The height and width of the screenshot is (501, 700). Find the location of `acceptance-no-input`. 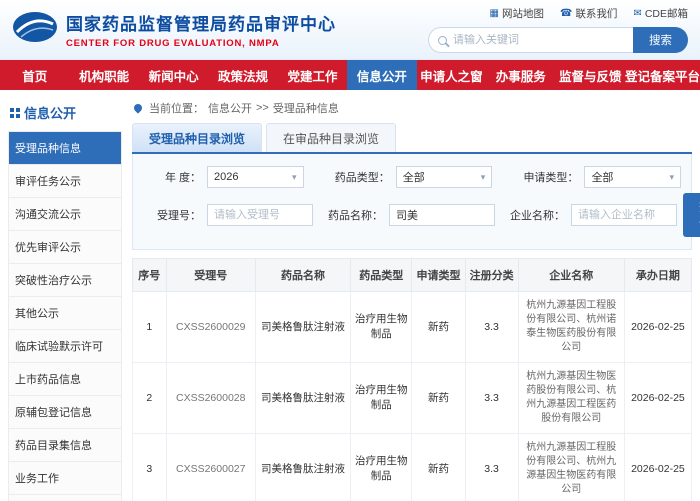

acceptance-no-input is located at coordinates (260, 215).